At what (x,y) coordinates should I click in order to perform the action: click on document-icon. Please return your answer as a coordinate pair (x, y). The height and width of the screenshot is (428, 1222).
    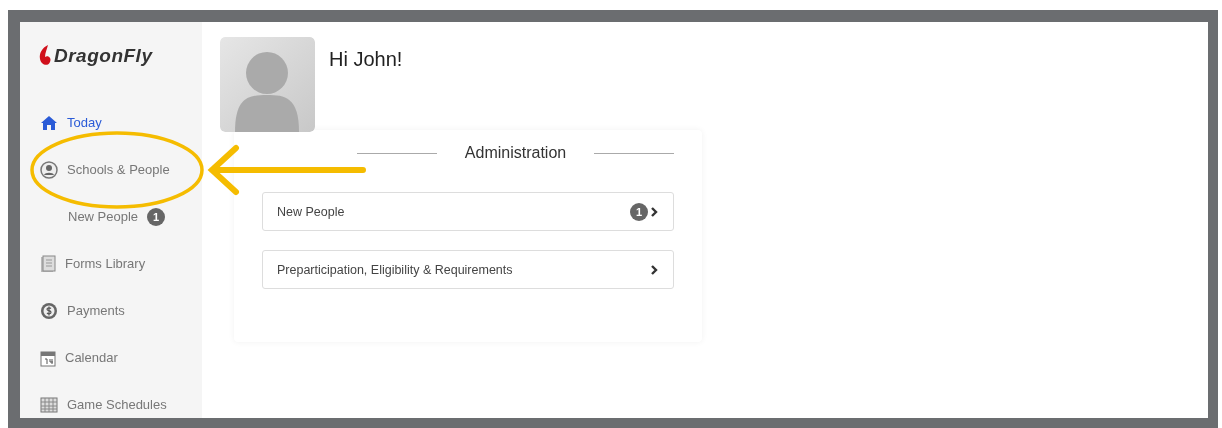
    Looking at the image, I should click on (48, 263).